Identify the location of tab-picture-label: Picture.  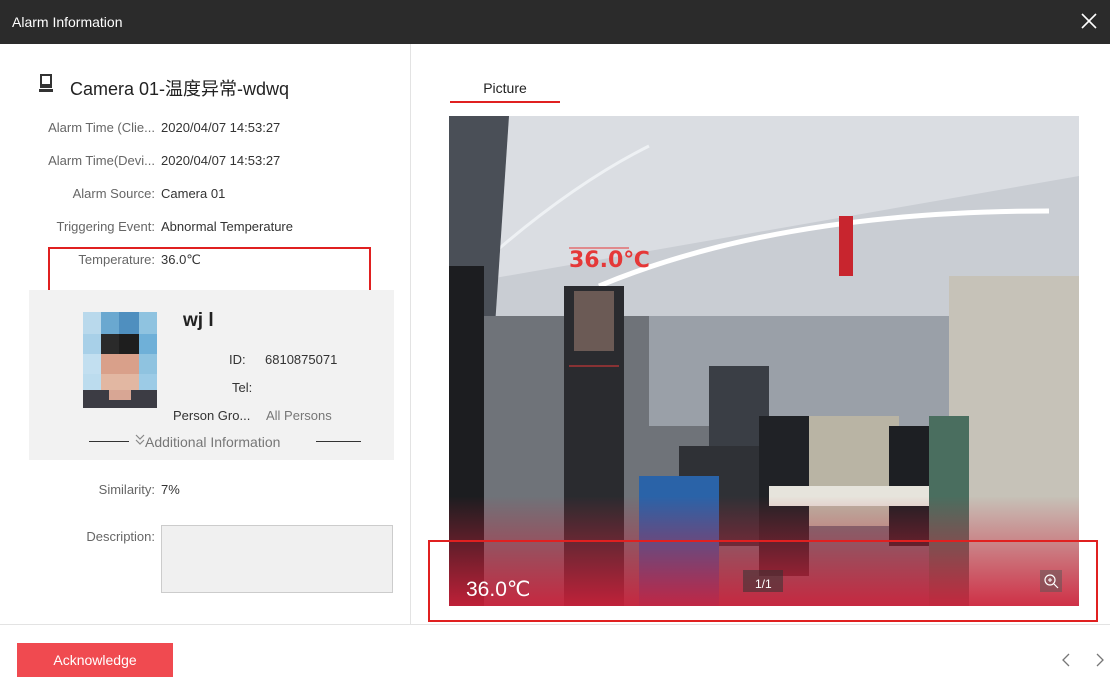
(505, 88).